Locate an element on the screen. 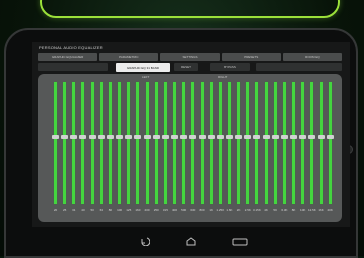 This screenshot has width=364, height=258. eq-band: 20 is located at coordinates (55, 150).